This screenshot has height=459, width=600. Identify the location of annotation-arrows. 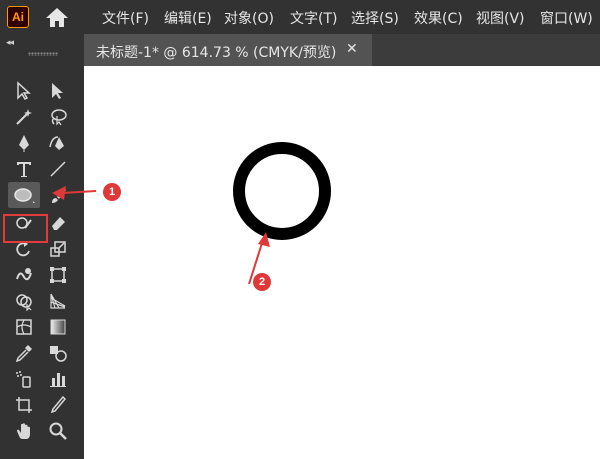
(161, 235).